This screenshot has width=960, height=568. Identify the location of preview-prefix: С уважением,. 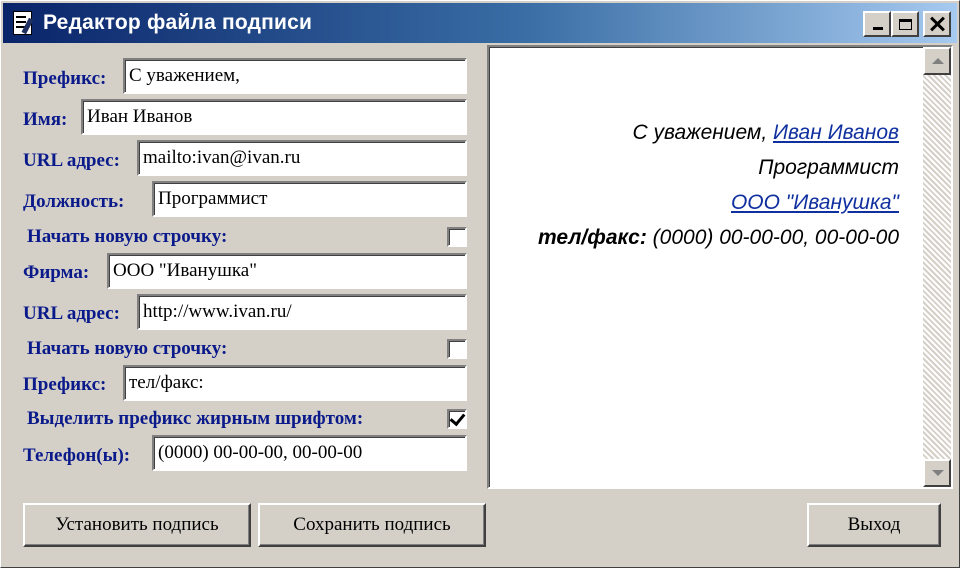
(702, 132).